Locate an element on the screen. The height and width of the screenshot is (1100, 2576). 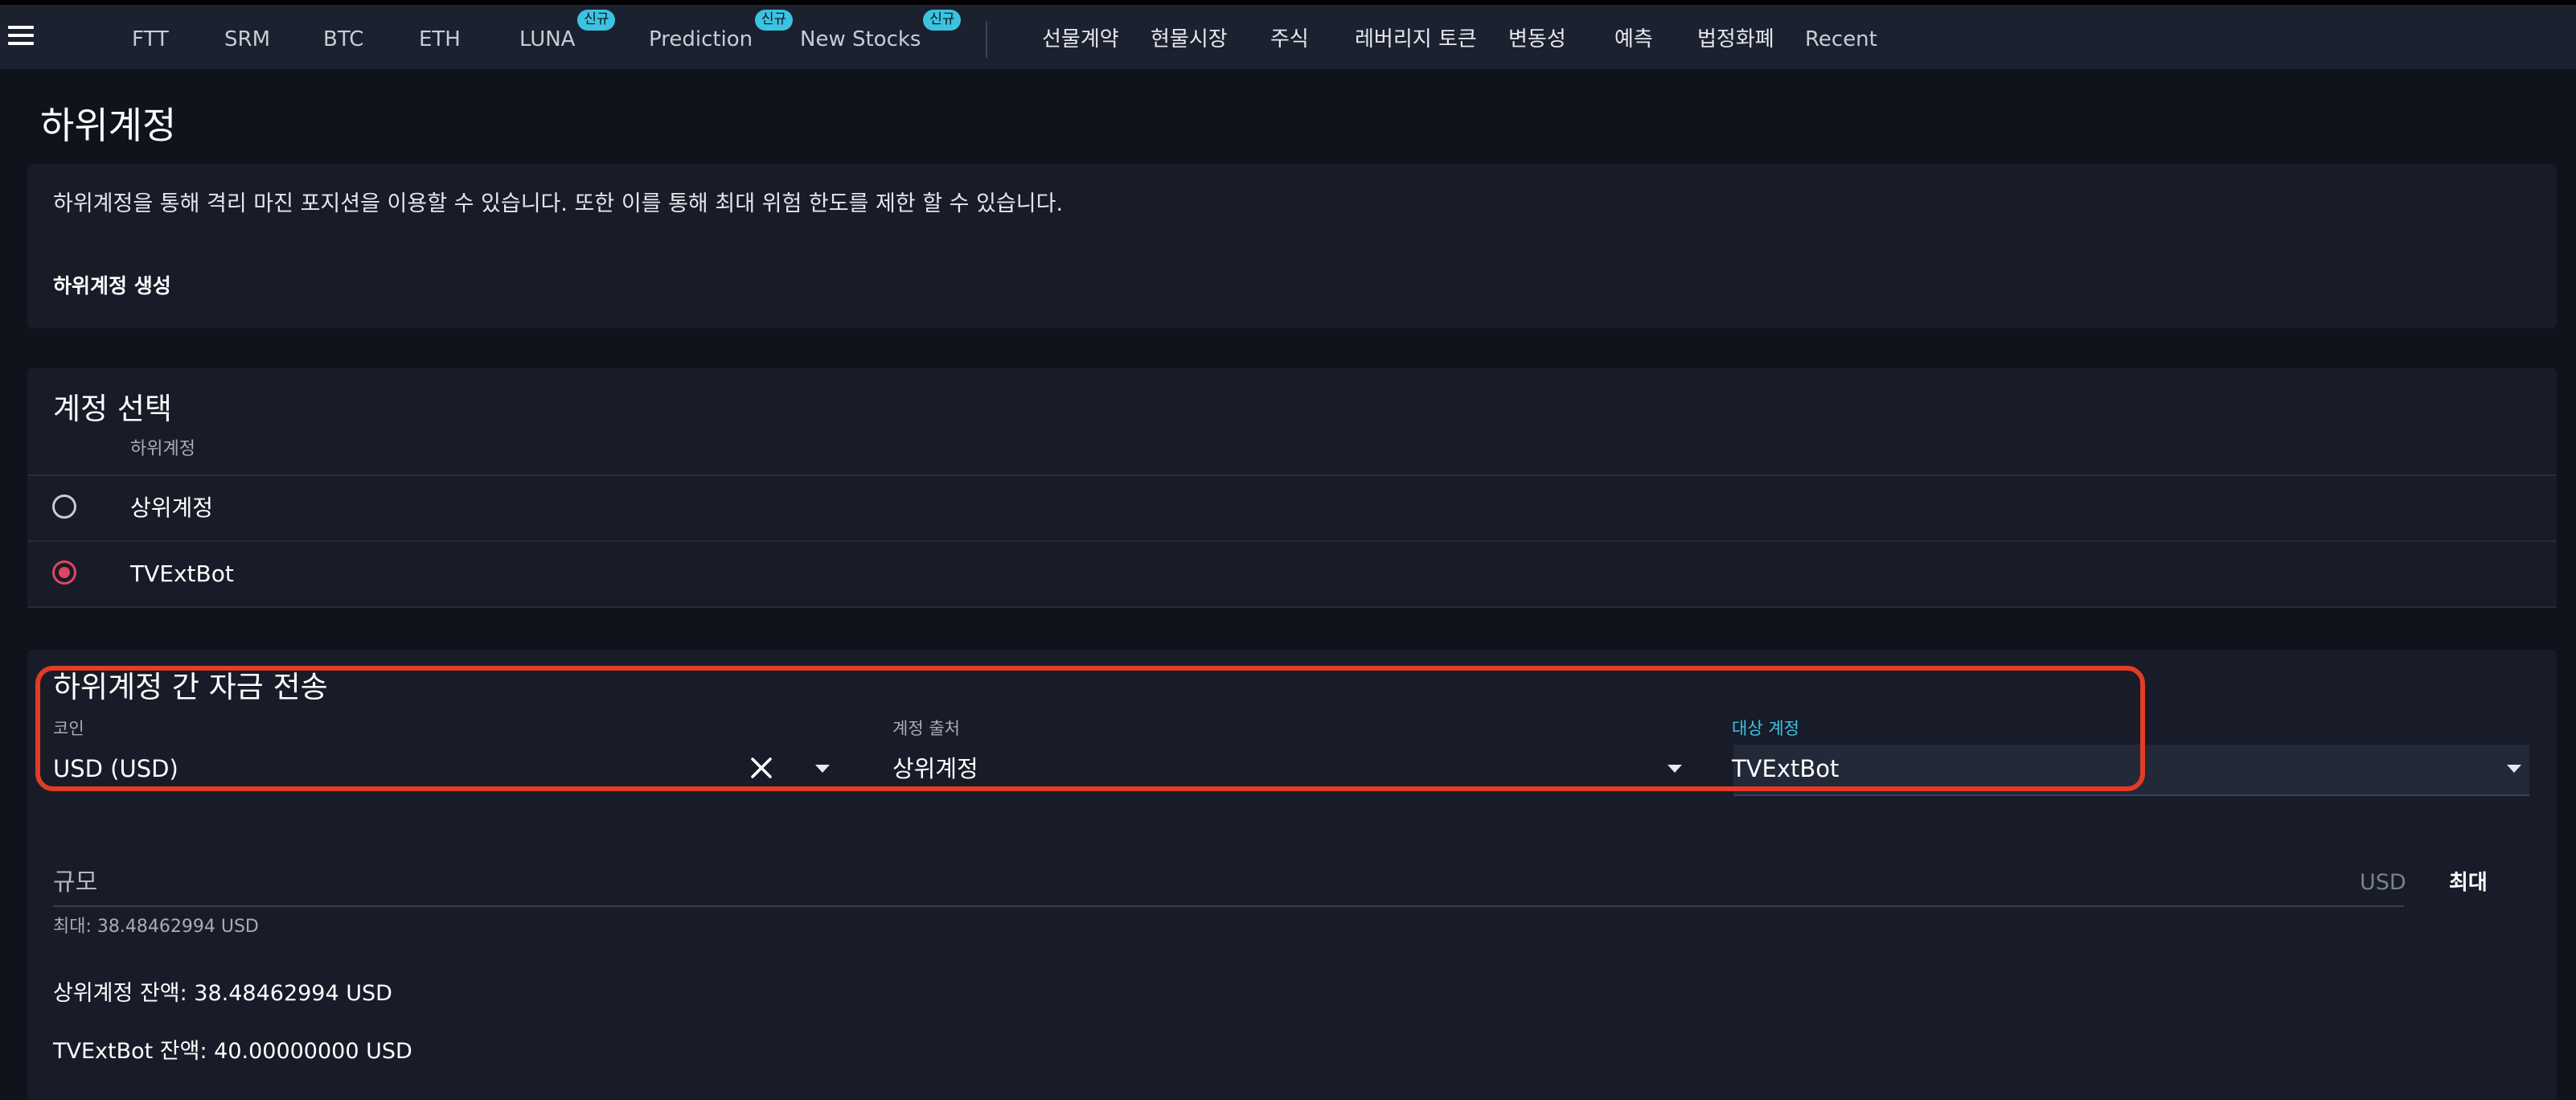
nav-item-btc: BTC is located at coordinates (343, 39).